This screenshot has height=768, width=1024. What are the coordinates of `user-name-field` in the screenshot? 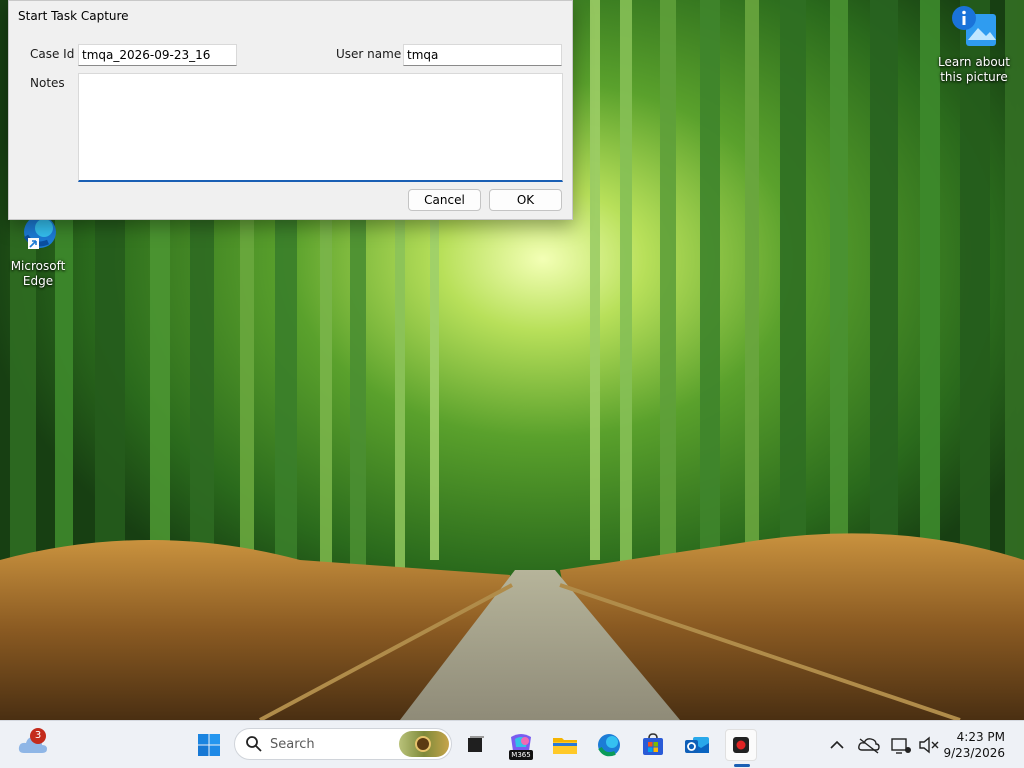 It's located at (482, 55).